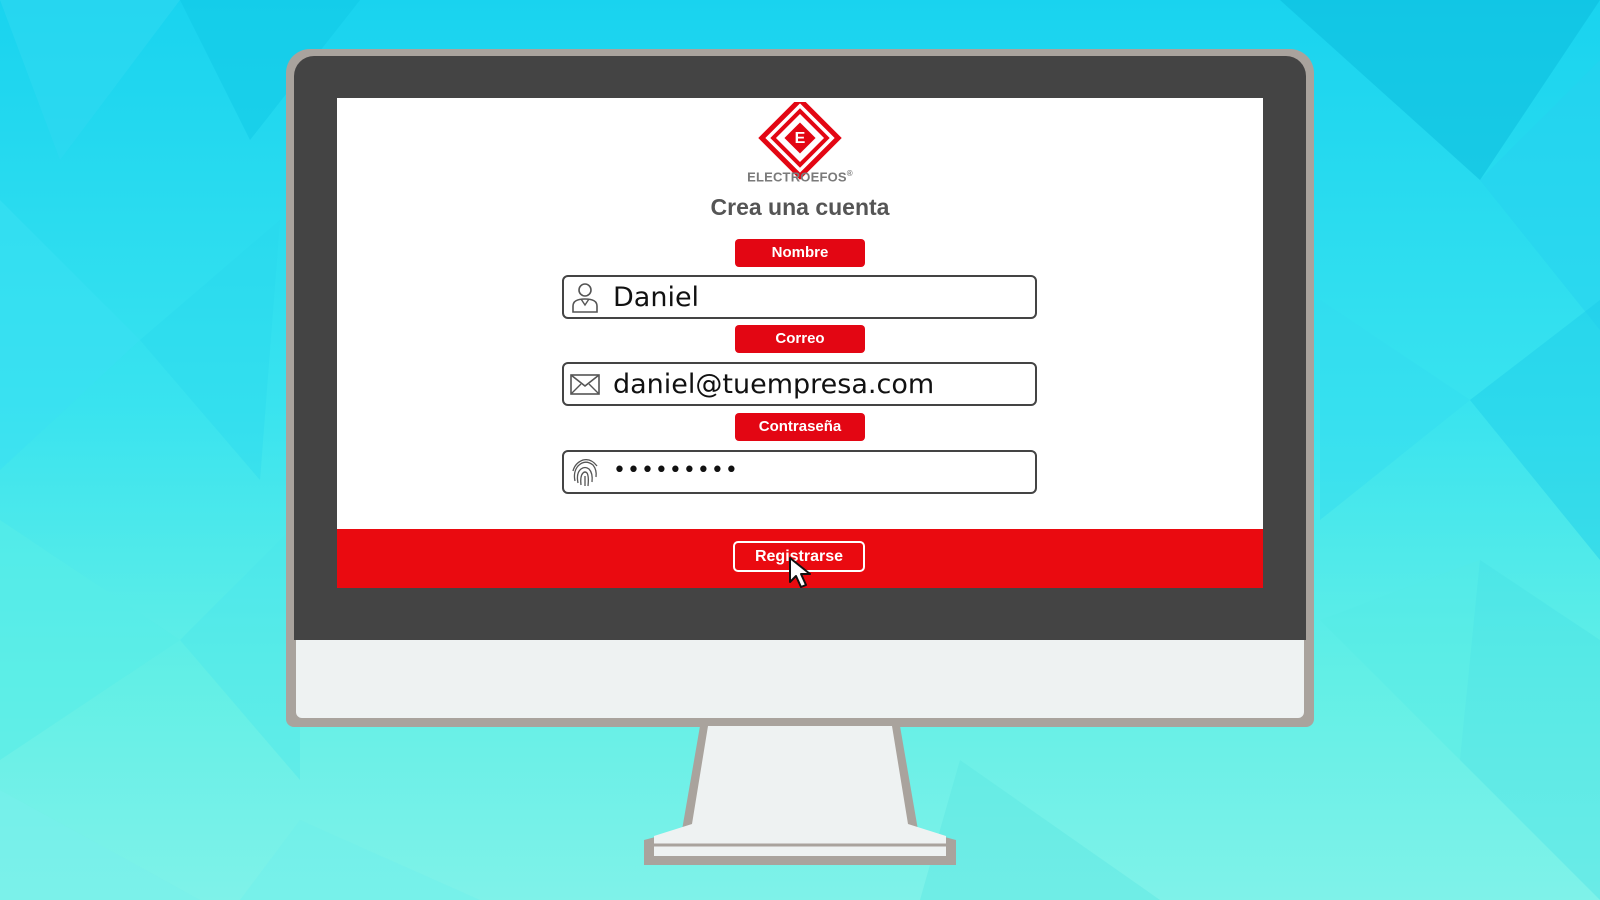  What do you see at coordinates (800, 572) in the screenshot?
I see `mouse-pointer-icon` at bounding box center [800, 572].